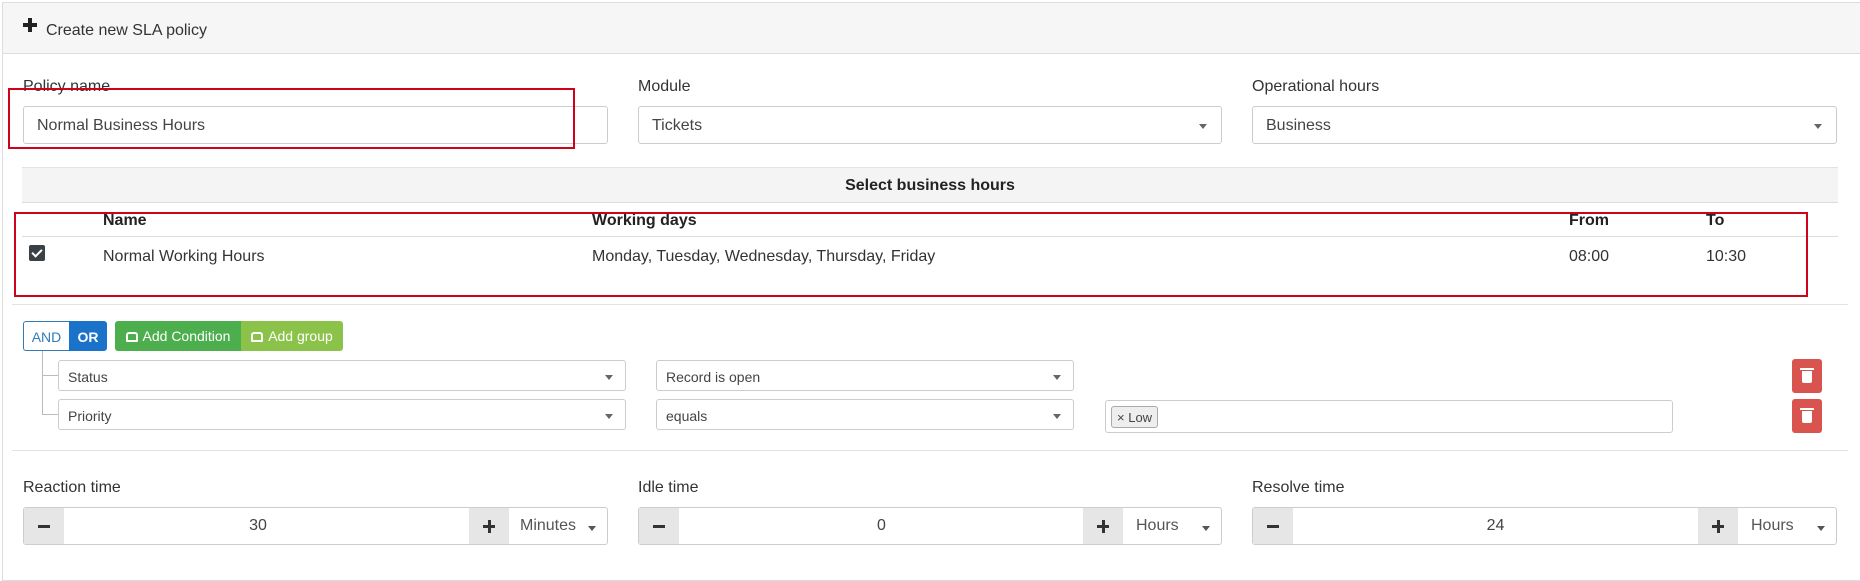  What do you see at coordinates (37, 253) in the screenshot?
I see `row-checkbox` at bounding box center [37, 253].